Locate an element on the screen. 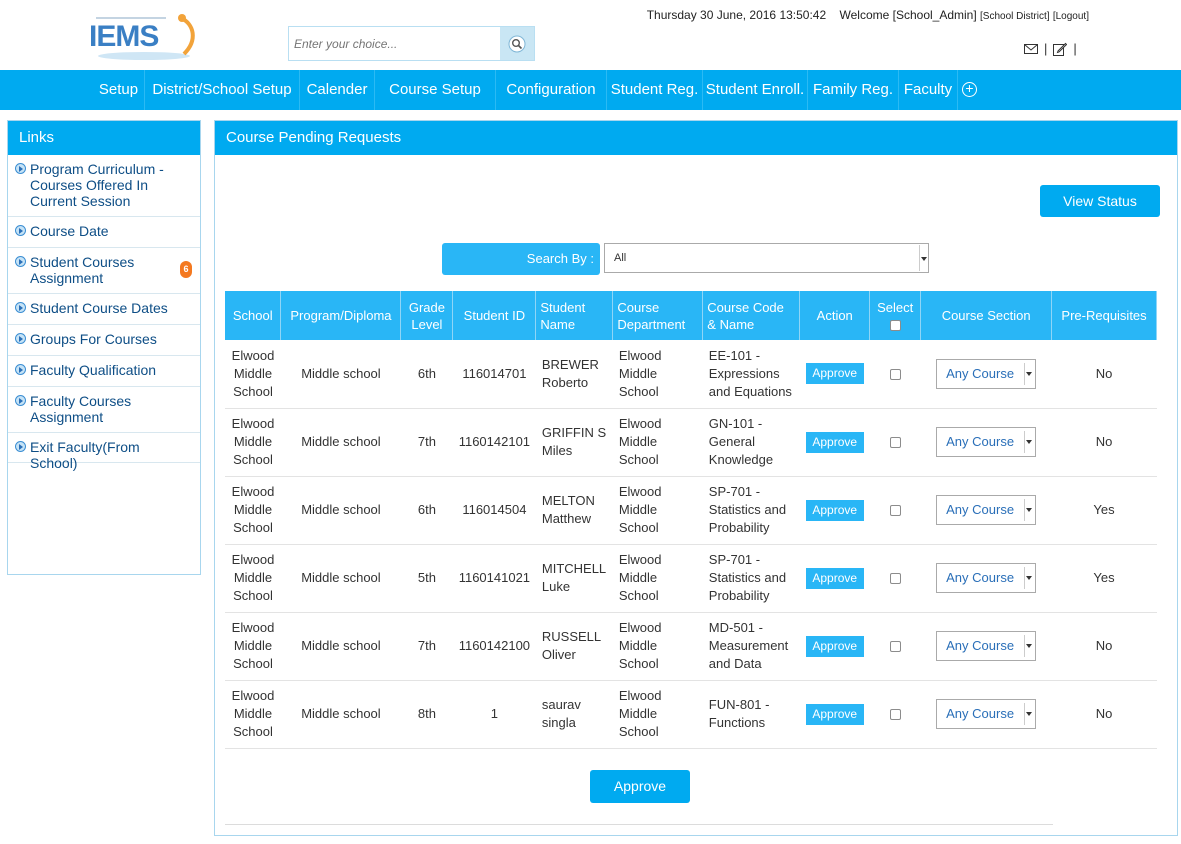 This screenshot has height=844, width=1181. current-datetime: Thursday 30 June, 2016 13:50:42 is located at coordinates (736, 15).